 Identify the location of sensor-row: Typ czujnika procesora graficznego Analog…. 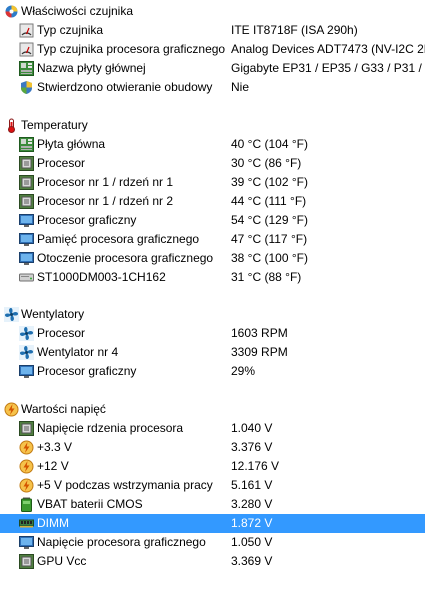
(212, 49).